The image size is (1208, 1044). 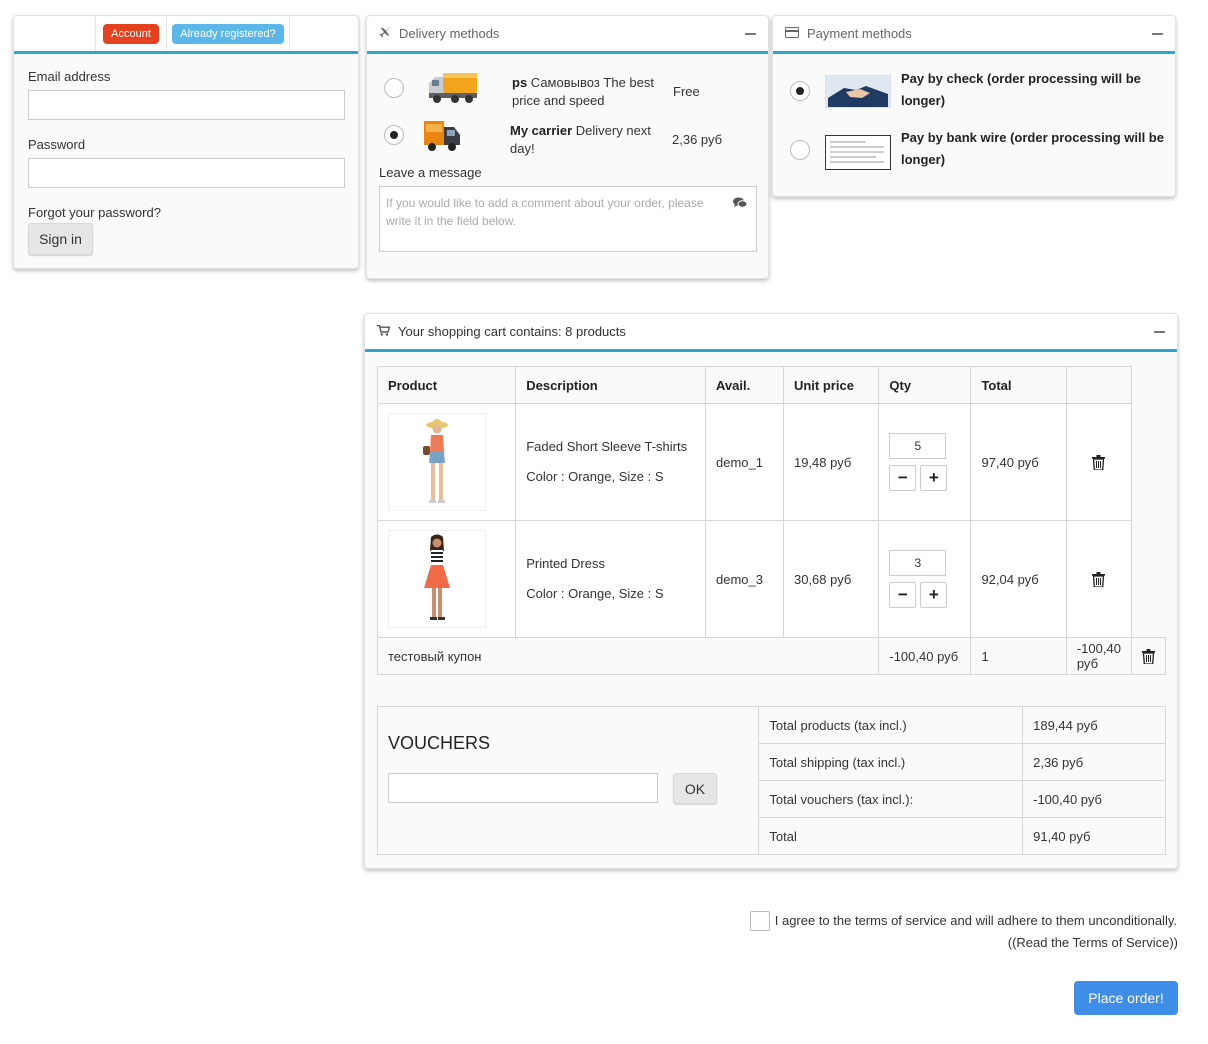 I want to click on forgot-password-link: Forgot your password?, so click(x=94, y=212).